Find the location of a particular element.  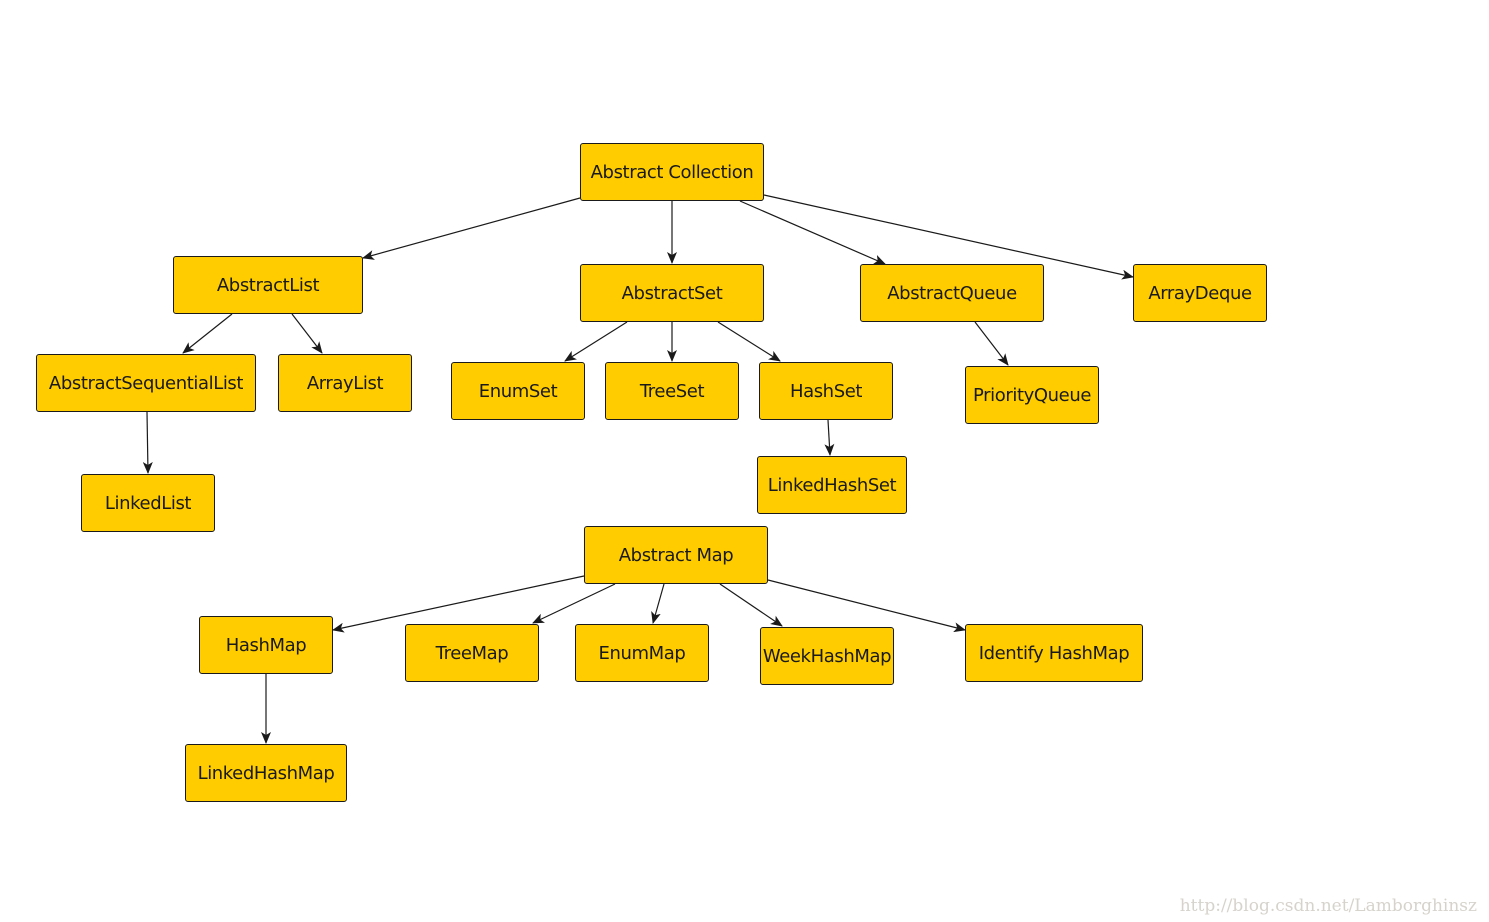

node-array-deque: ArrayDeque is located at coordinates (1200, 293).